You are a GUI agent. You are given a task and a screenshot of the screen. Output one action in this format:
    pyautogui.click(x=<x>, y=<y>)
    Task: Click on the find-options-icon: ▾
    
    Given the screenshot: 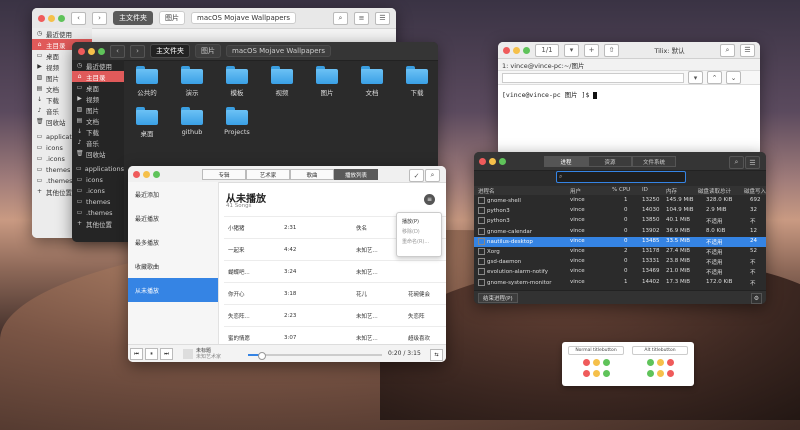 What is the action you would take?
    pyautogui.click(x=695, y=77)
    